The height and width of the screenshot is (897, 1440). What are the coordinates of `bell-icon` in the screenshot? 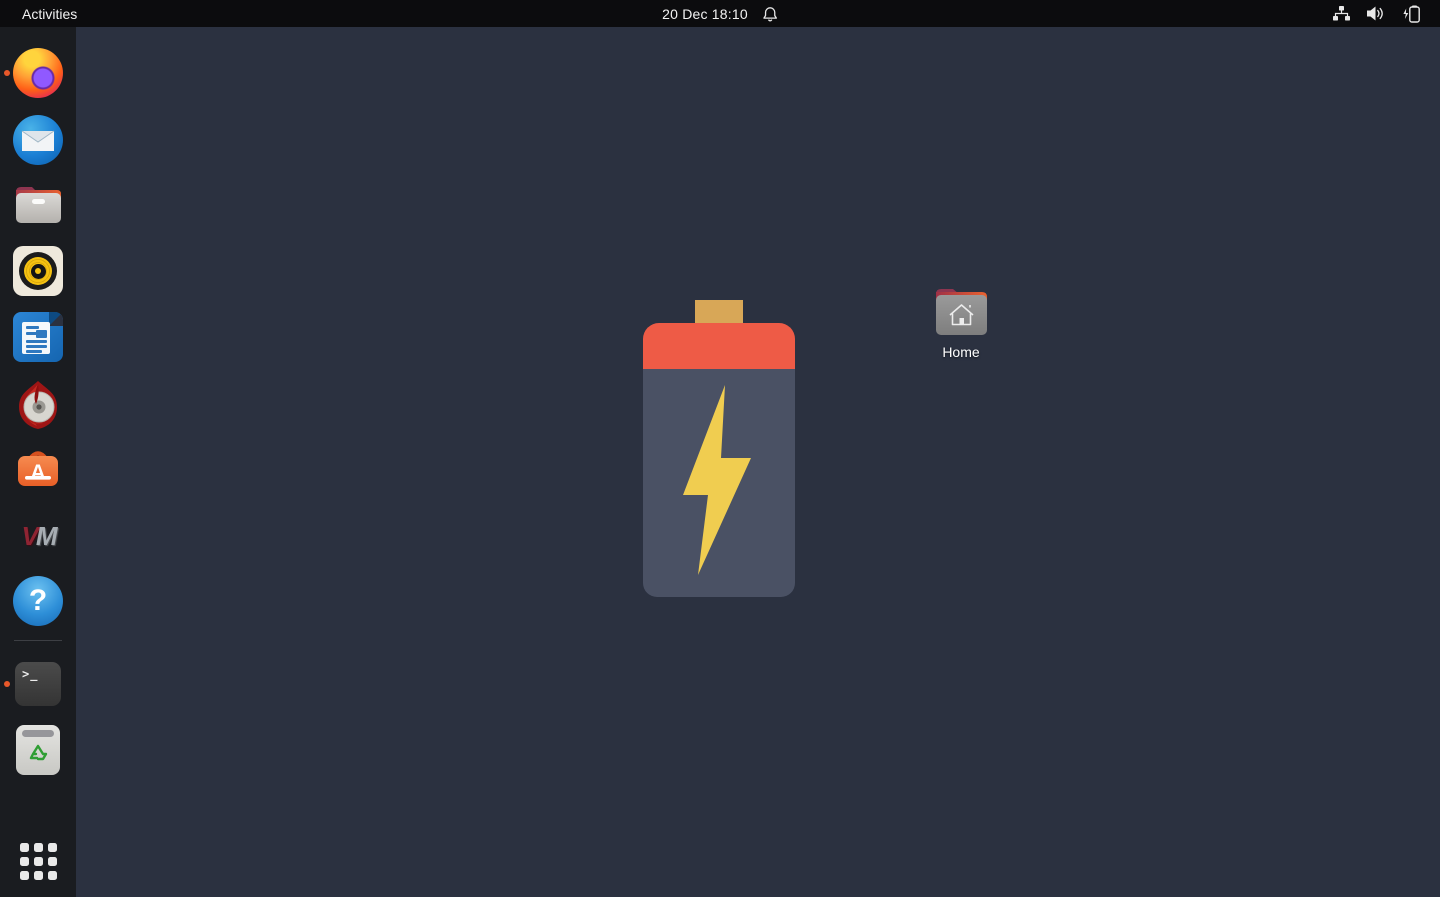 It's located at (770, 14).